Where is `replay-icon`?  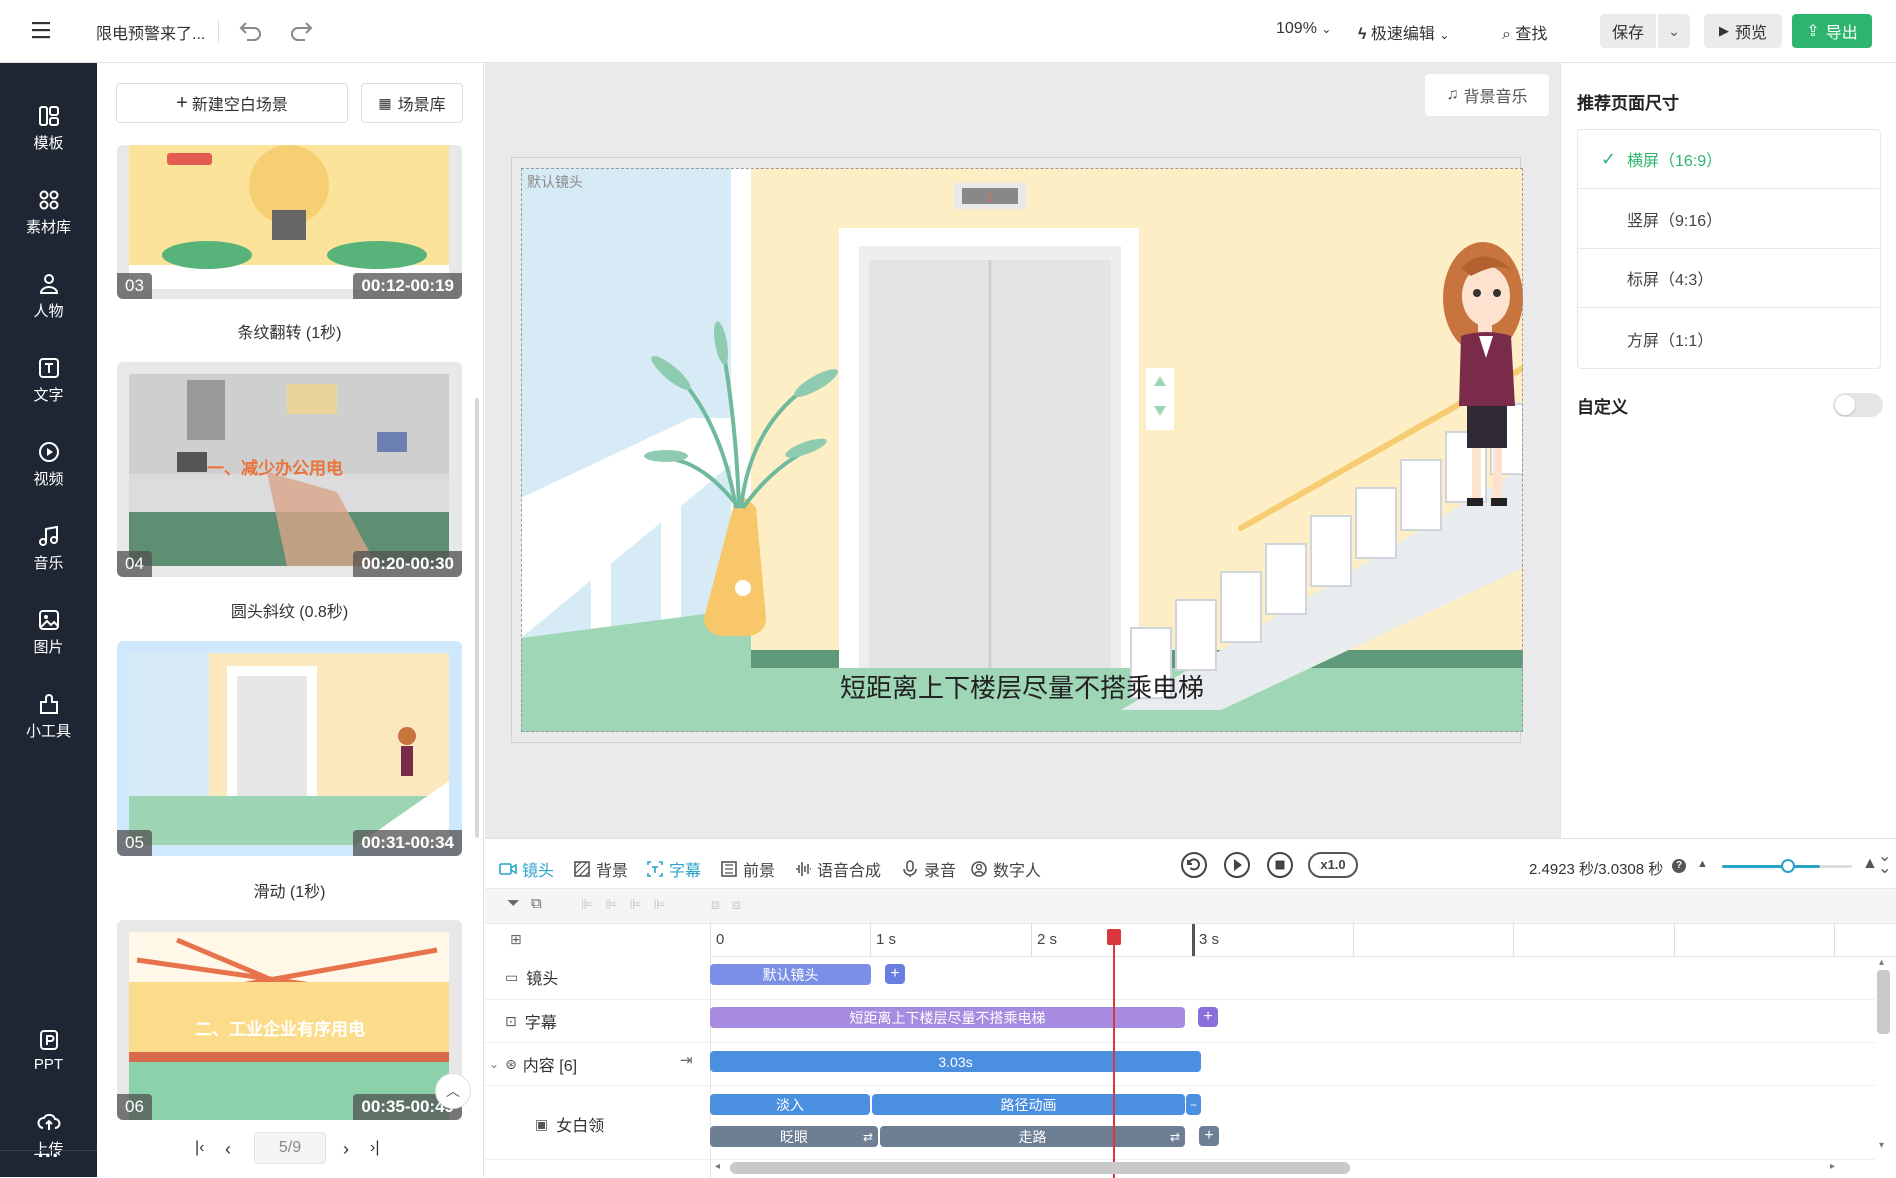
replay-icon is located at coordinates (1194, 865).